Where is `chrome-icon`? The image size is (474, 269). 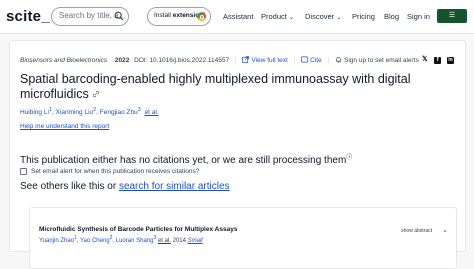
chrome-icon is located at coordinates (201, 16).